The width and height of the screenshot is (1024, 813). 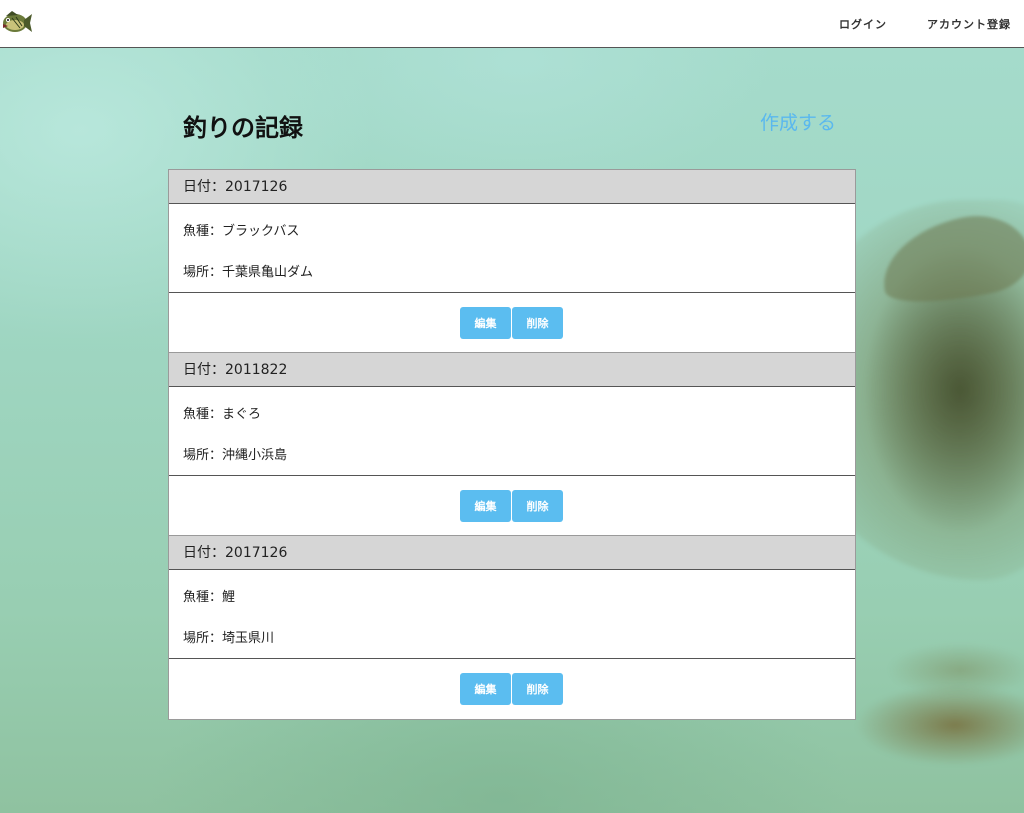 I want to click on top-header: ログイン アカウント登録, so click(x=512, y=24).